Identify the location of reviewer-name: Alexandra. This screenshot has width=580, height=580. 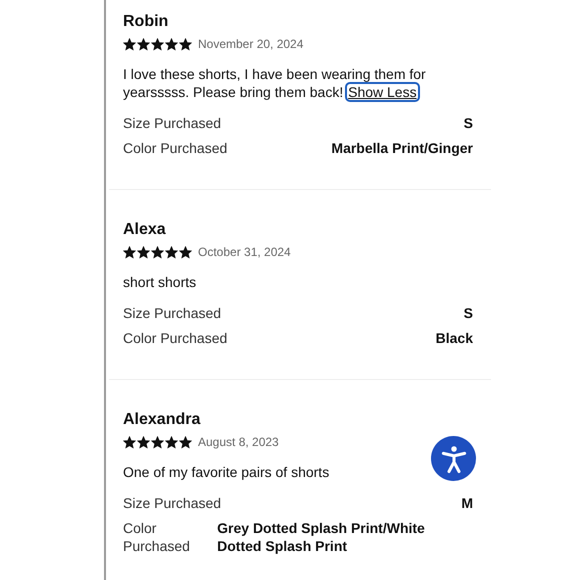
(162, 420).